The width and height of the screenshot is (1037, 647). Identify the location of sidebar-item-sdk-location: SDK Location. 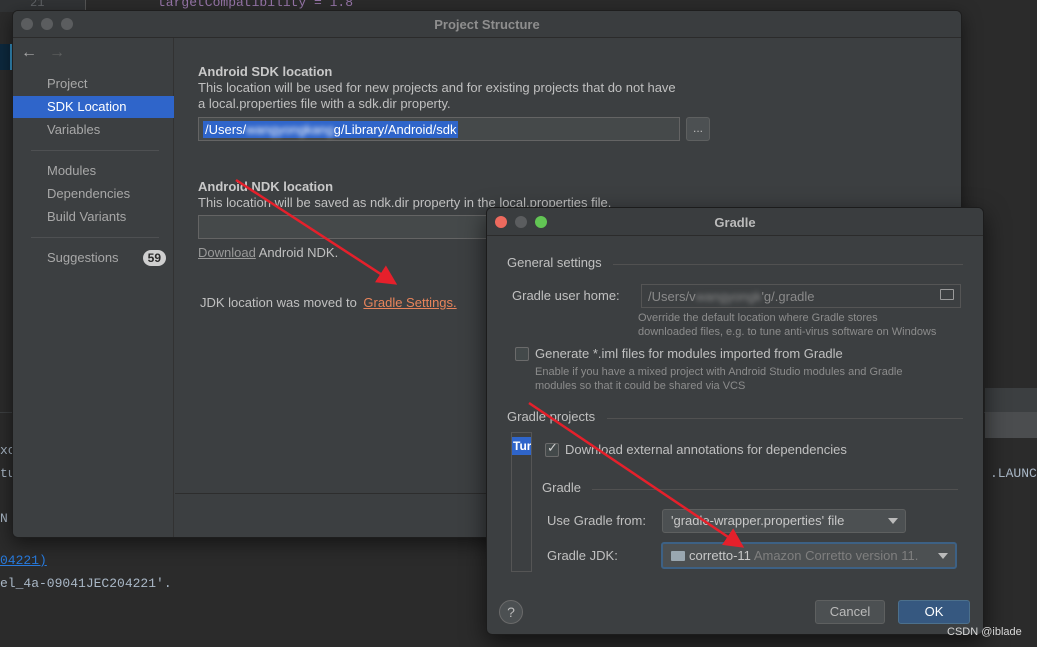
(93, 107).